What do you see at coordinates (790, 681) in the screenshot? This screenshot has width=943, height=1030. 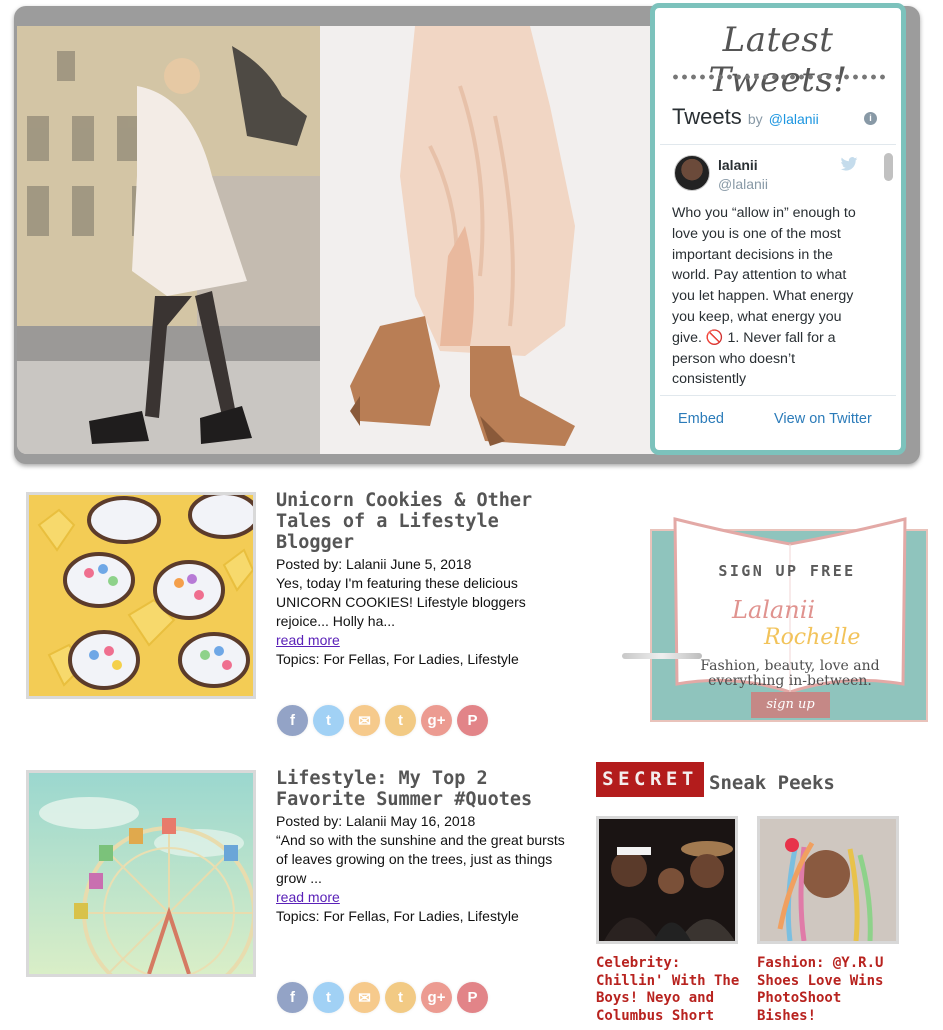 I see `signup-tagline-line2: everything in-between.` at bounding box center [790, 681].